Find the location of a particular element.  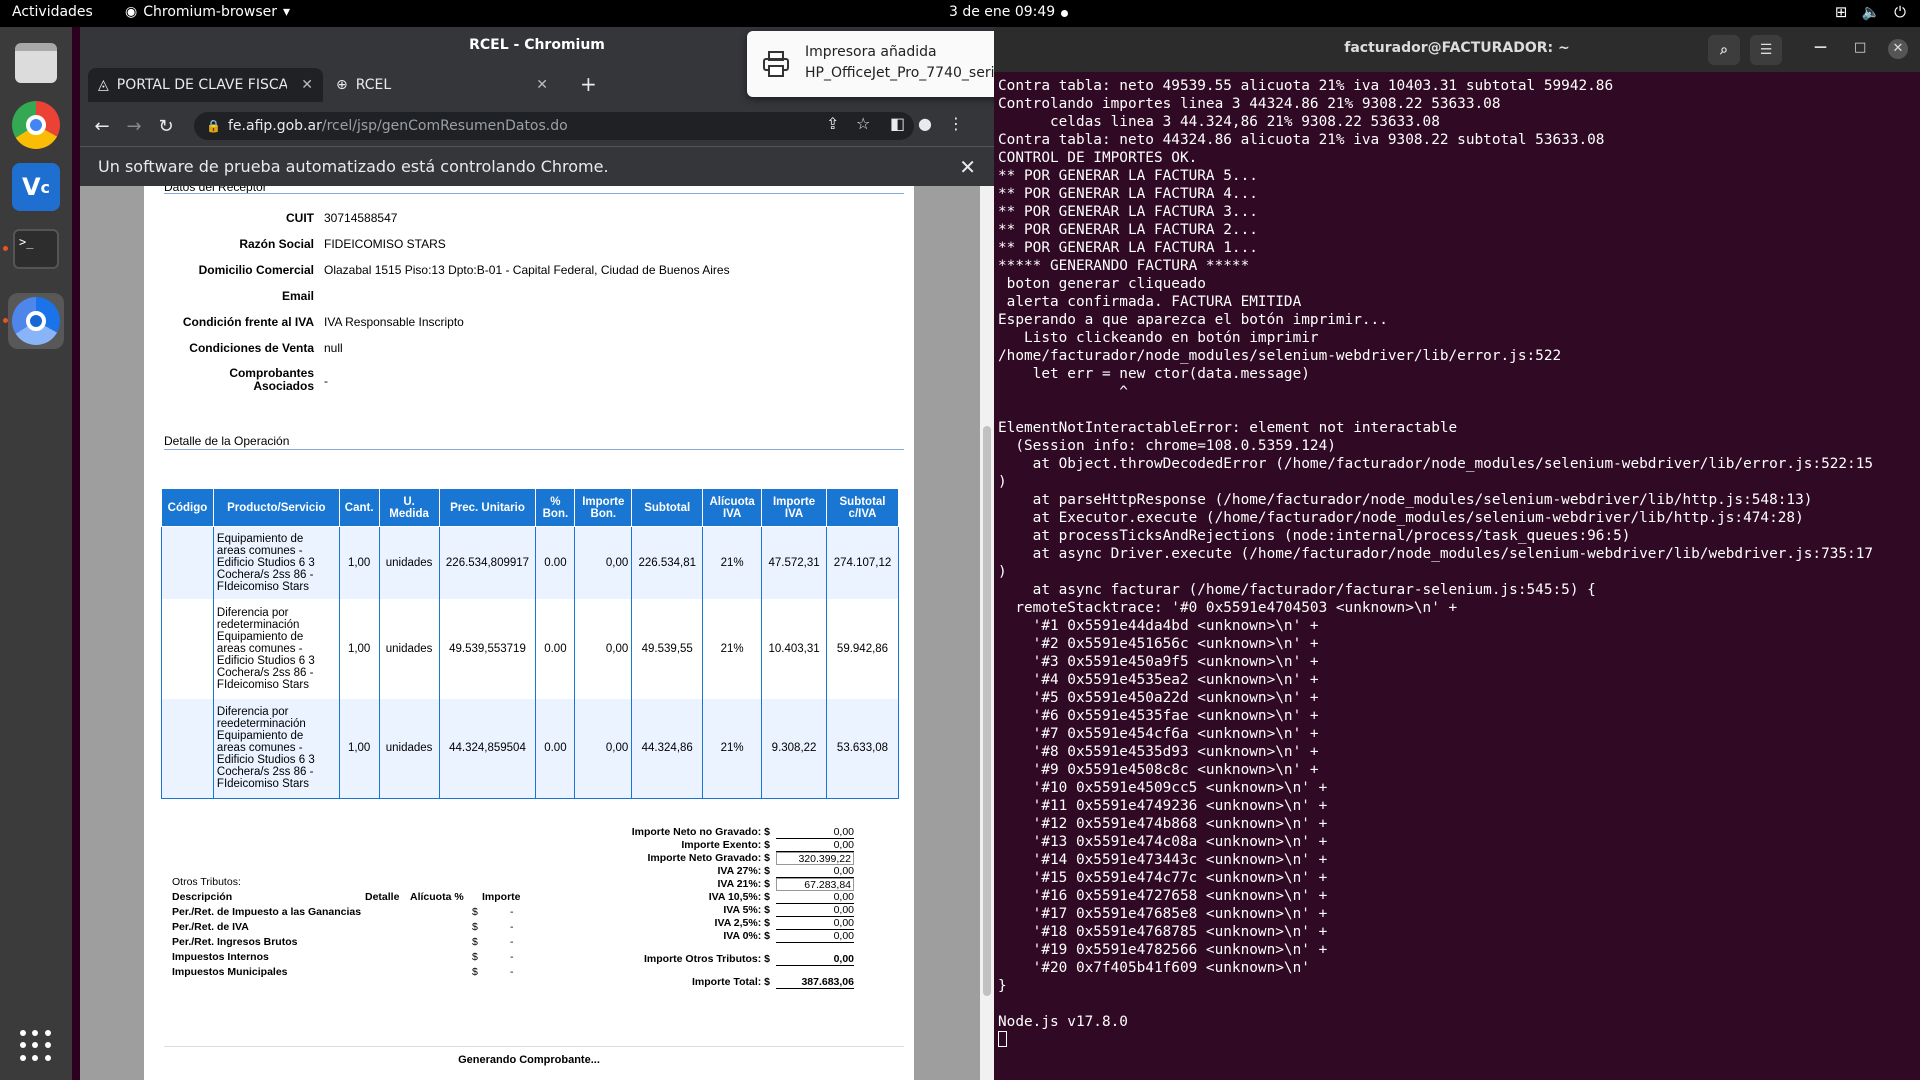

cell-iva: 47.572,31 is located at coordinates (794, 562).